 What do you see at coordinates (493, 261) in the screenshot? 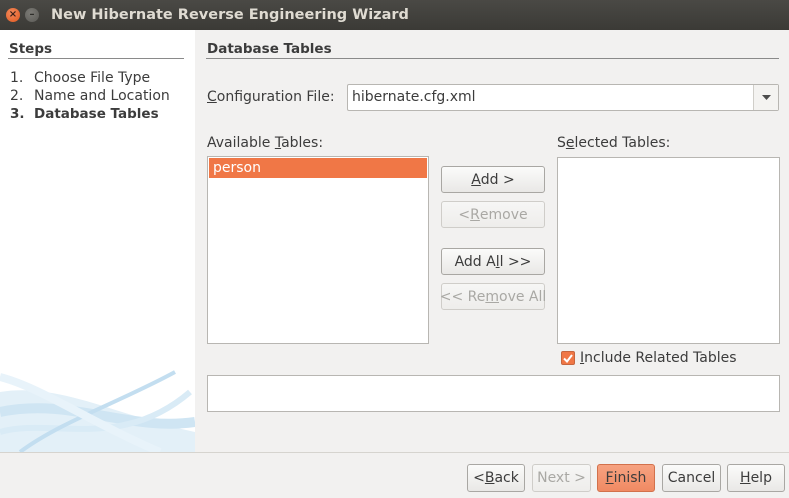
I see `add-all-button: Add All >>` at bounding box center [493, 261].